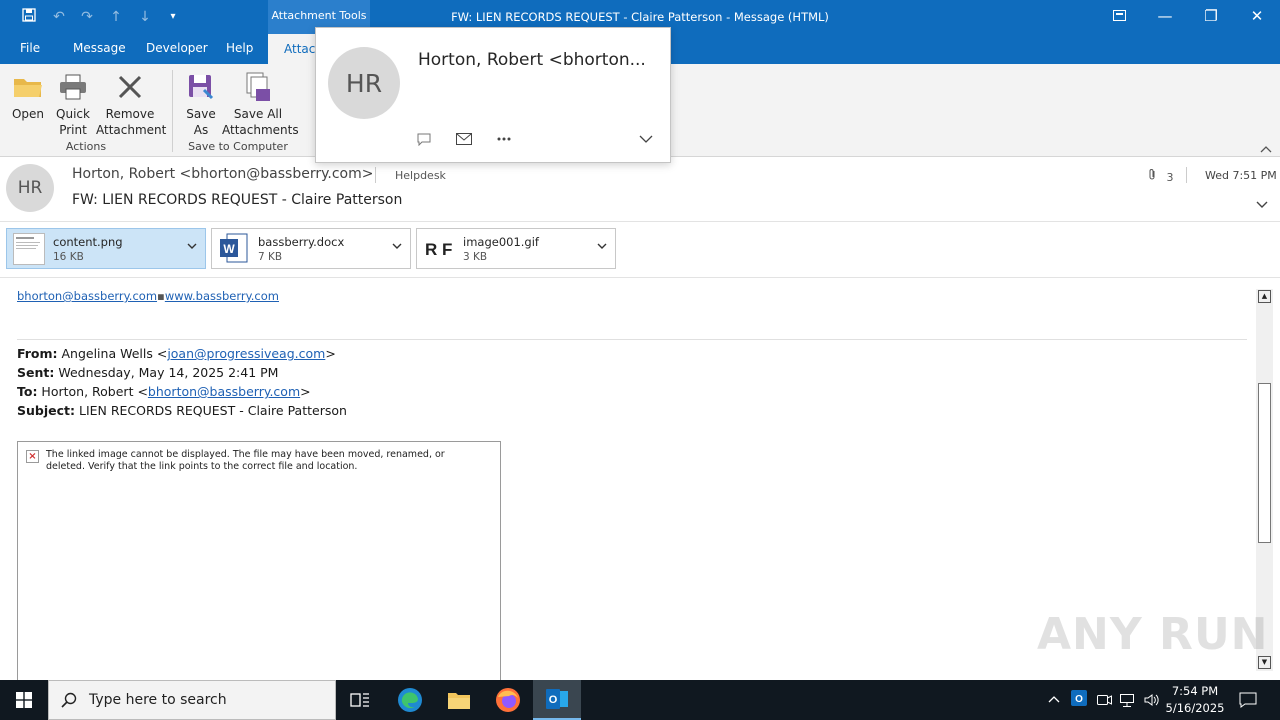  I want to click on word-doc-icon: W, so click(234, 249).